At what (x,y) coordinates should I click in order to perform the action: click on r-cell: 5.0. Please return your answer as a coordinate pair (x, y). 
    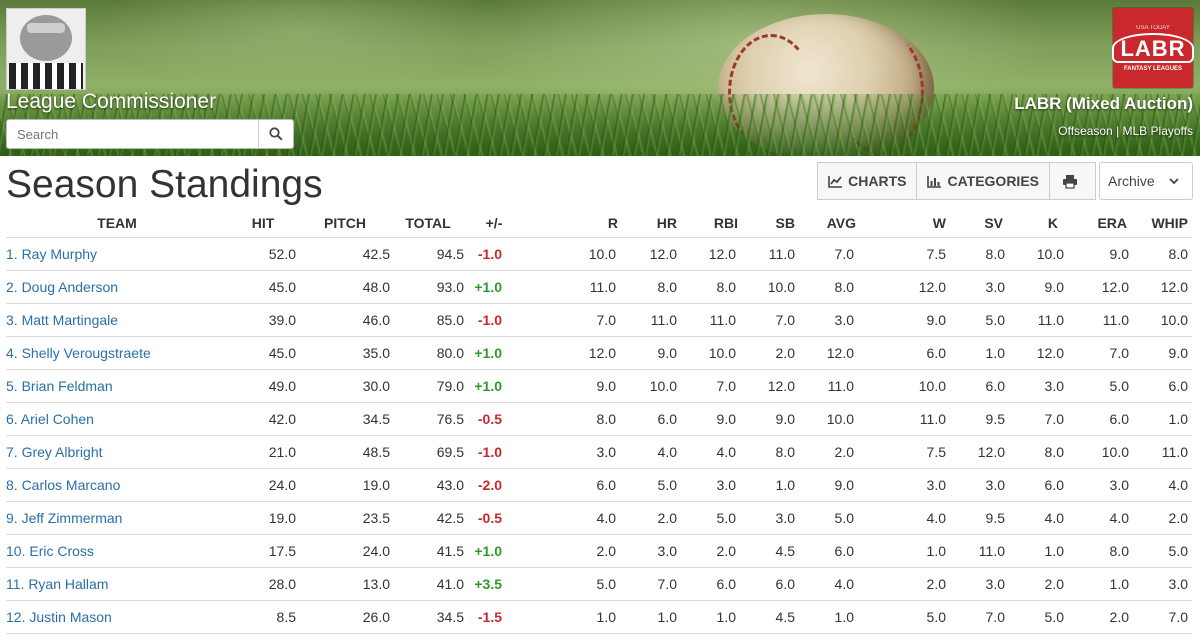
    Looking at the image, I should click on (572, 584).